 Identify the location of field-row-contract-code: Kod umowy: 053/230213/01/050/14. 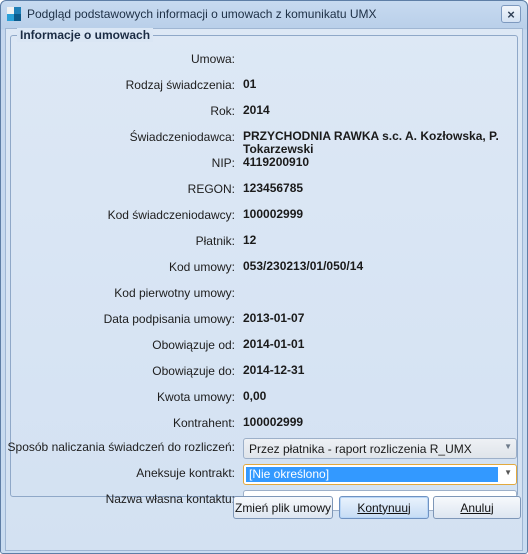
(264, 268).